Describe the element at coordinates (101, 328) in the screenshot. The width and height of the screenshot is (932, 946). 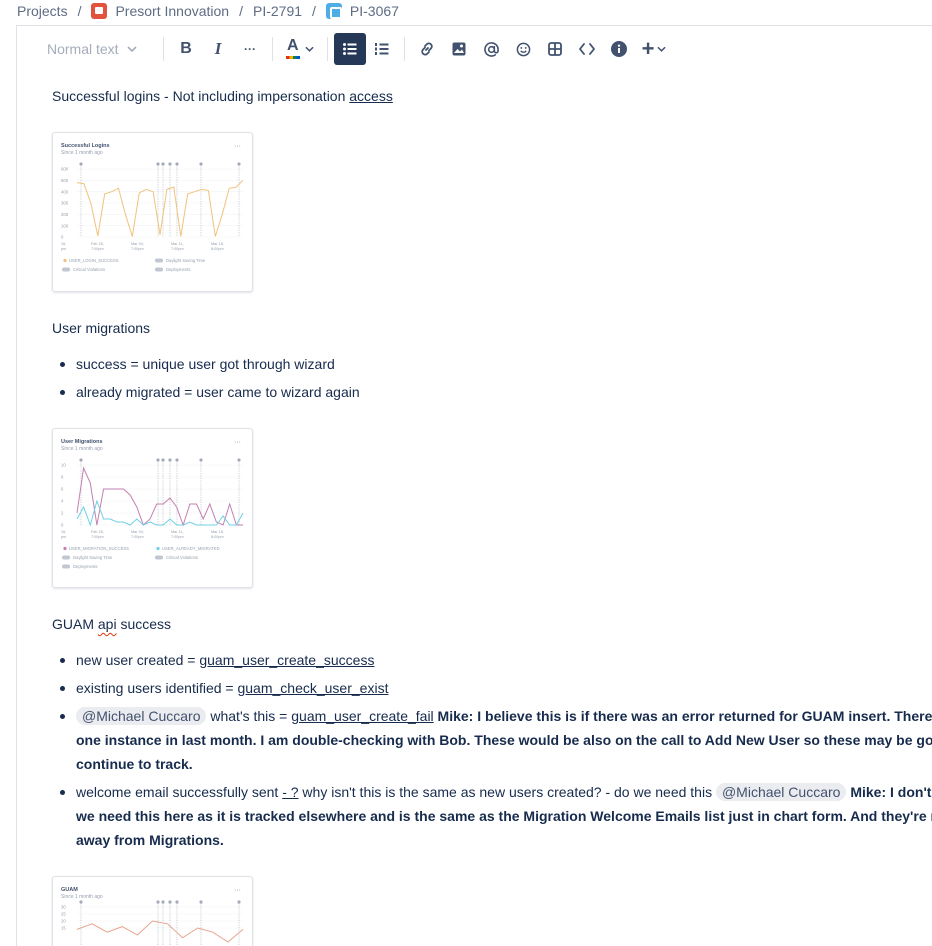
I see `user-migrations-heading: User migrations` at that location.